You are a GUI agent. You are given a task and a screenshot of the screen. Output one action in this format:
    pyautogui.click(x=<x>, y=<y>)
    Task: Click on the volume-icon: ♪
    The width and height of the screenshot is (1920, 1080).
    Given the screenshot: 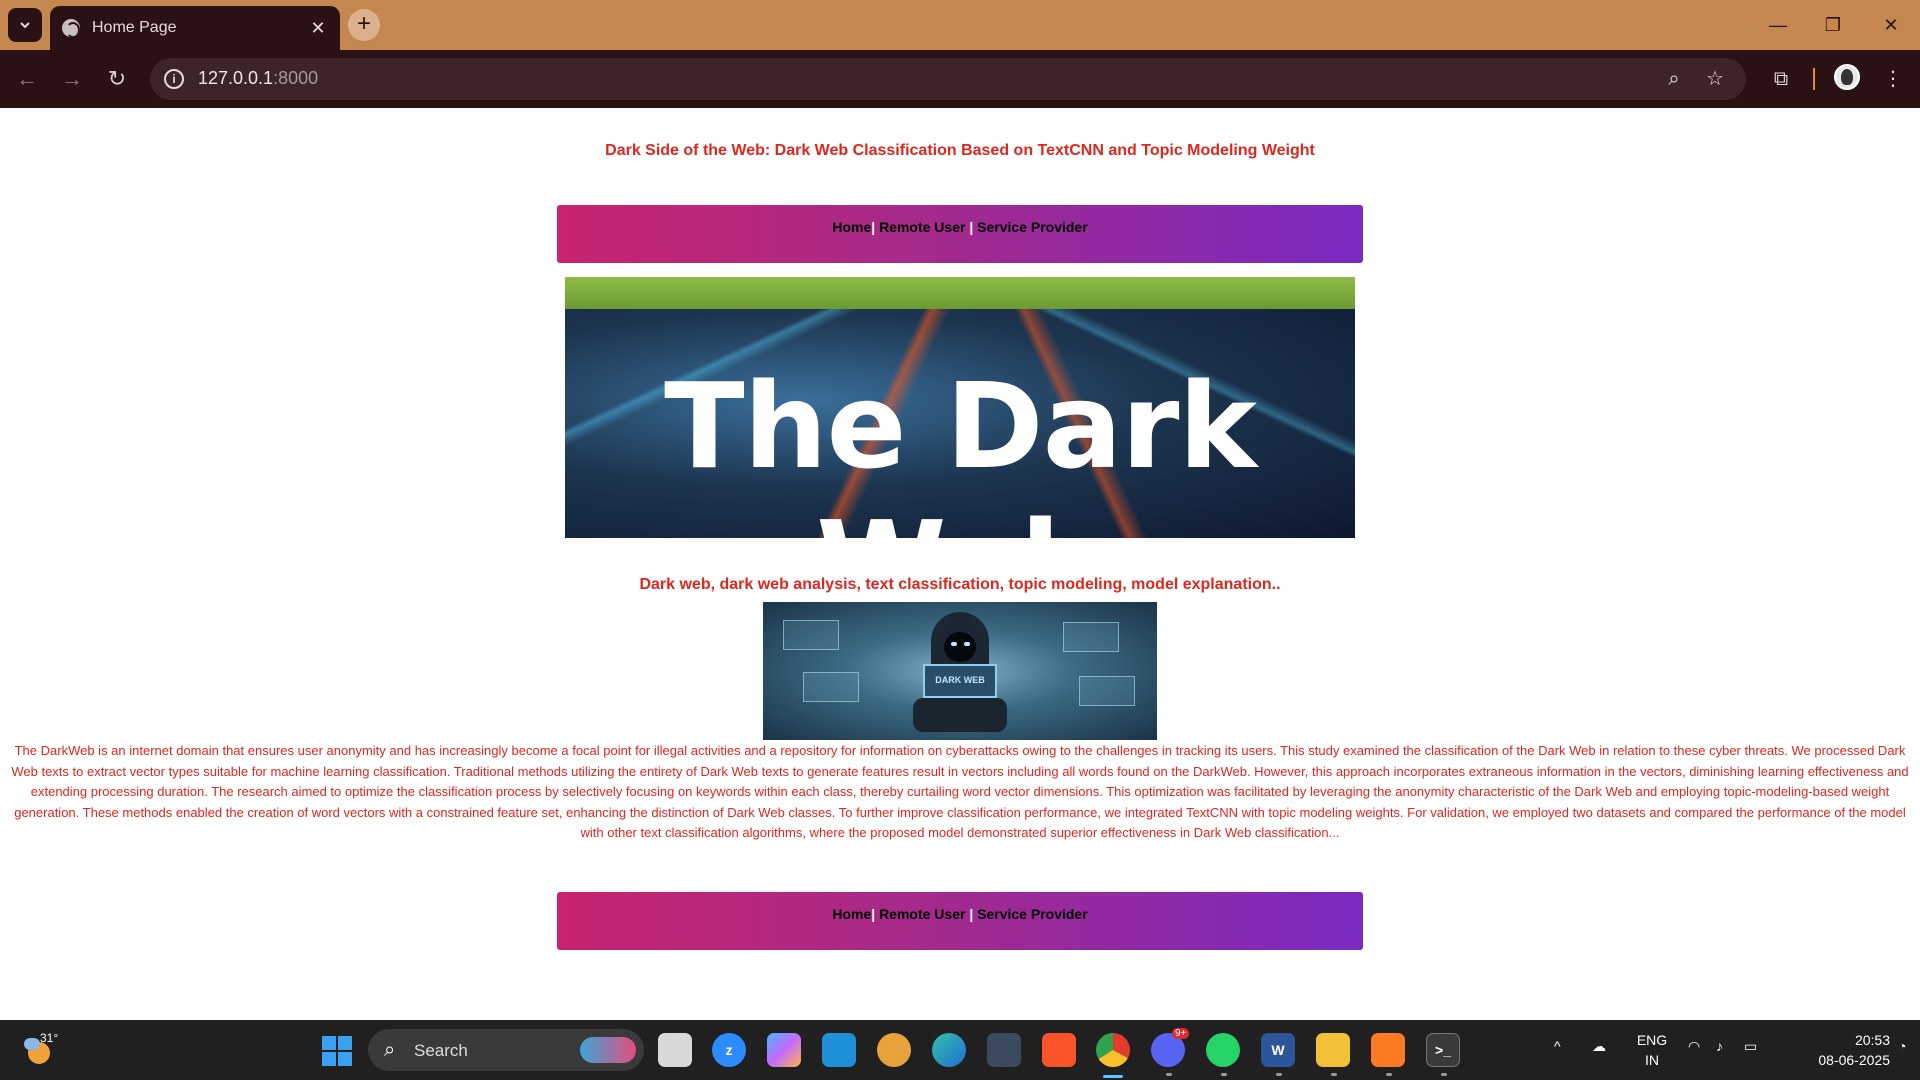 What is the action you would take?
    pyautogui.click(x=1719, y=1046)
    